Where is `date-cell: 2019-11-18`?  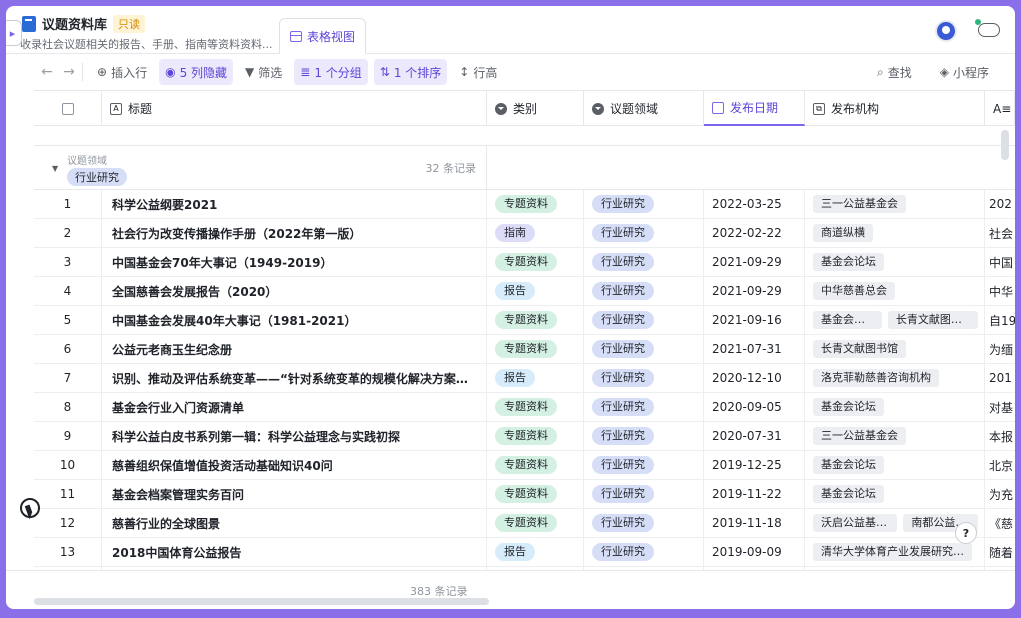 date-cell: 2019-11-18 is located at coordinates (754, 523).